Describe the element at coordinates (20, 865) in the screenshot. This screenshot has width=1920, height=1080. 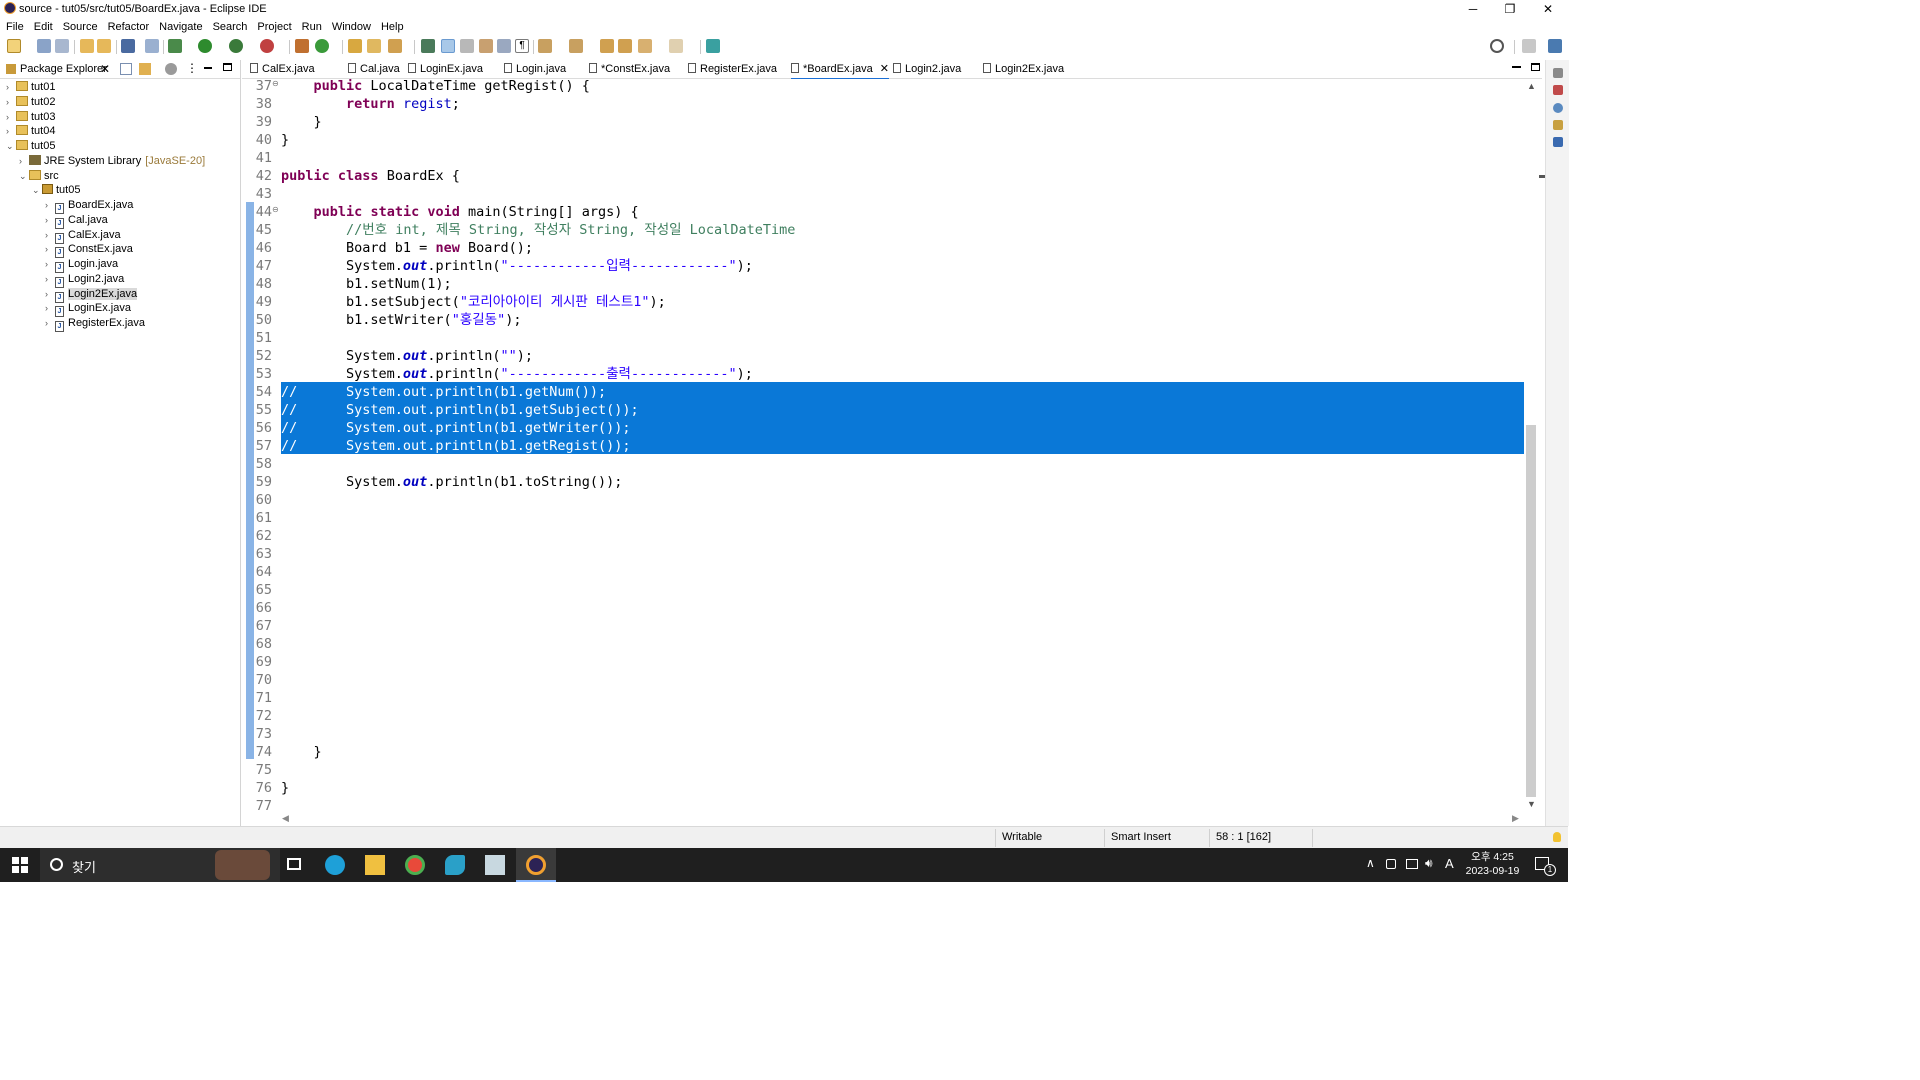
I see `windows-start-icon` at that location.